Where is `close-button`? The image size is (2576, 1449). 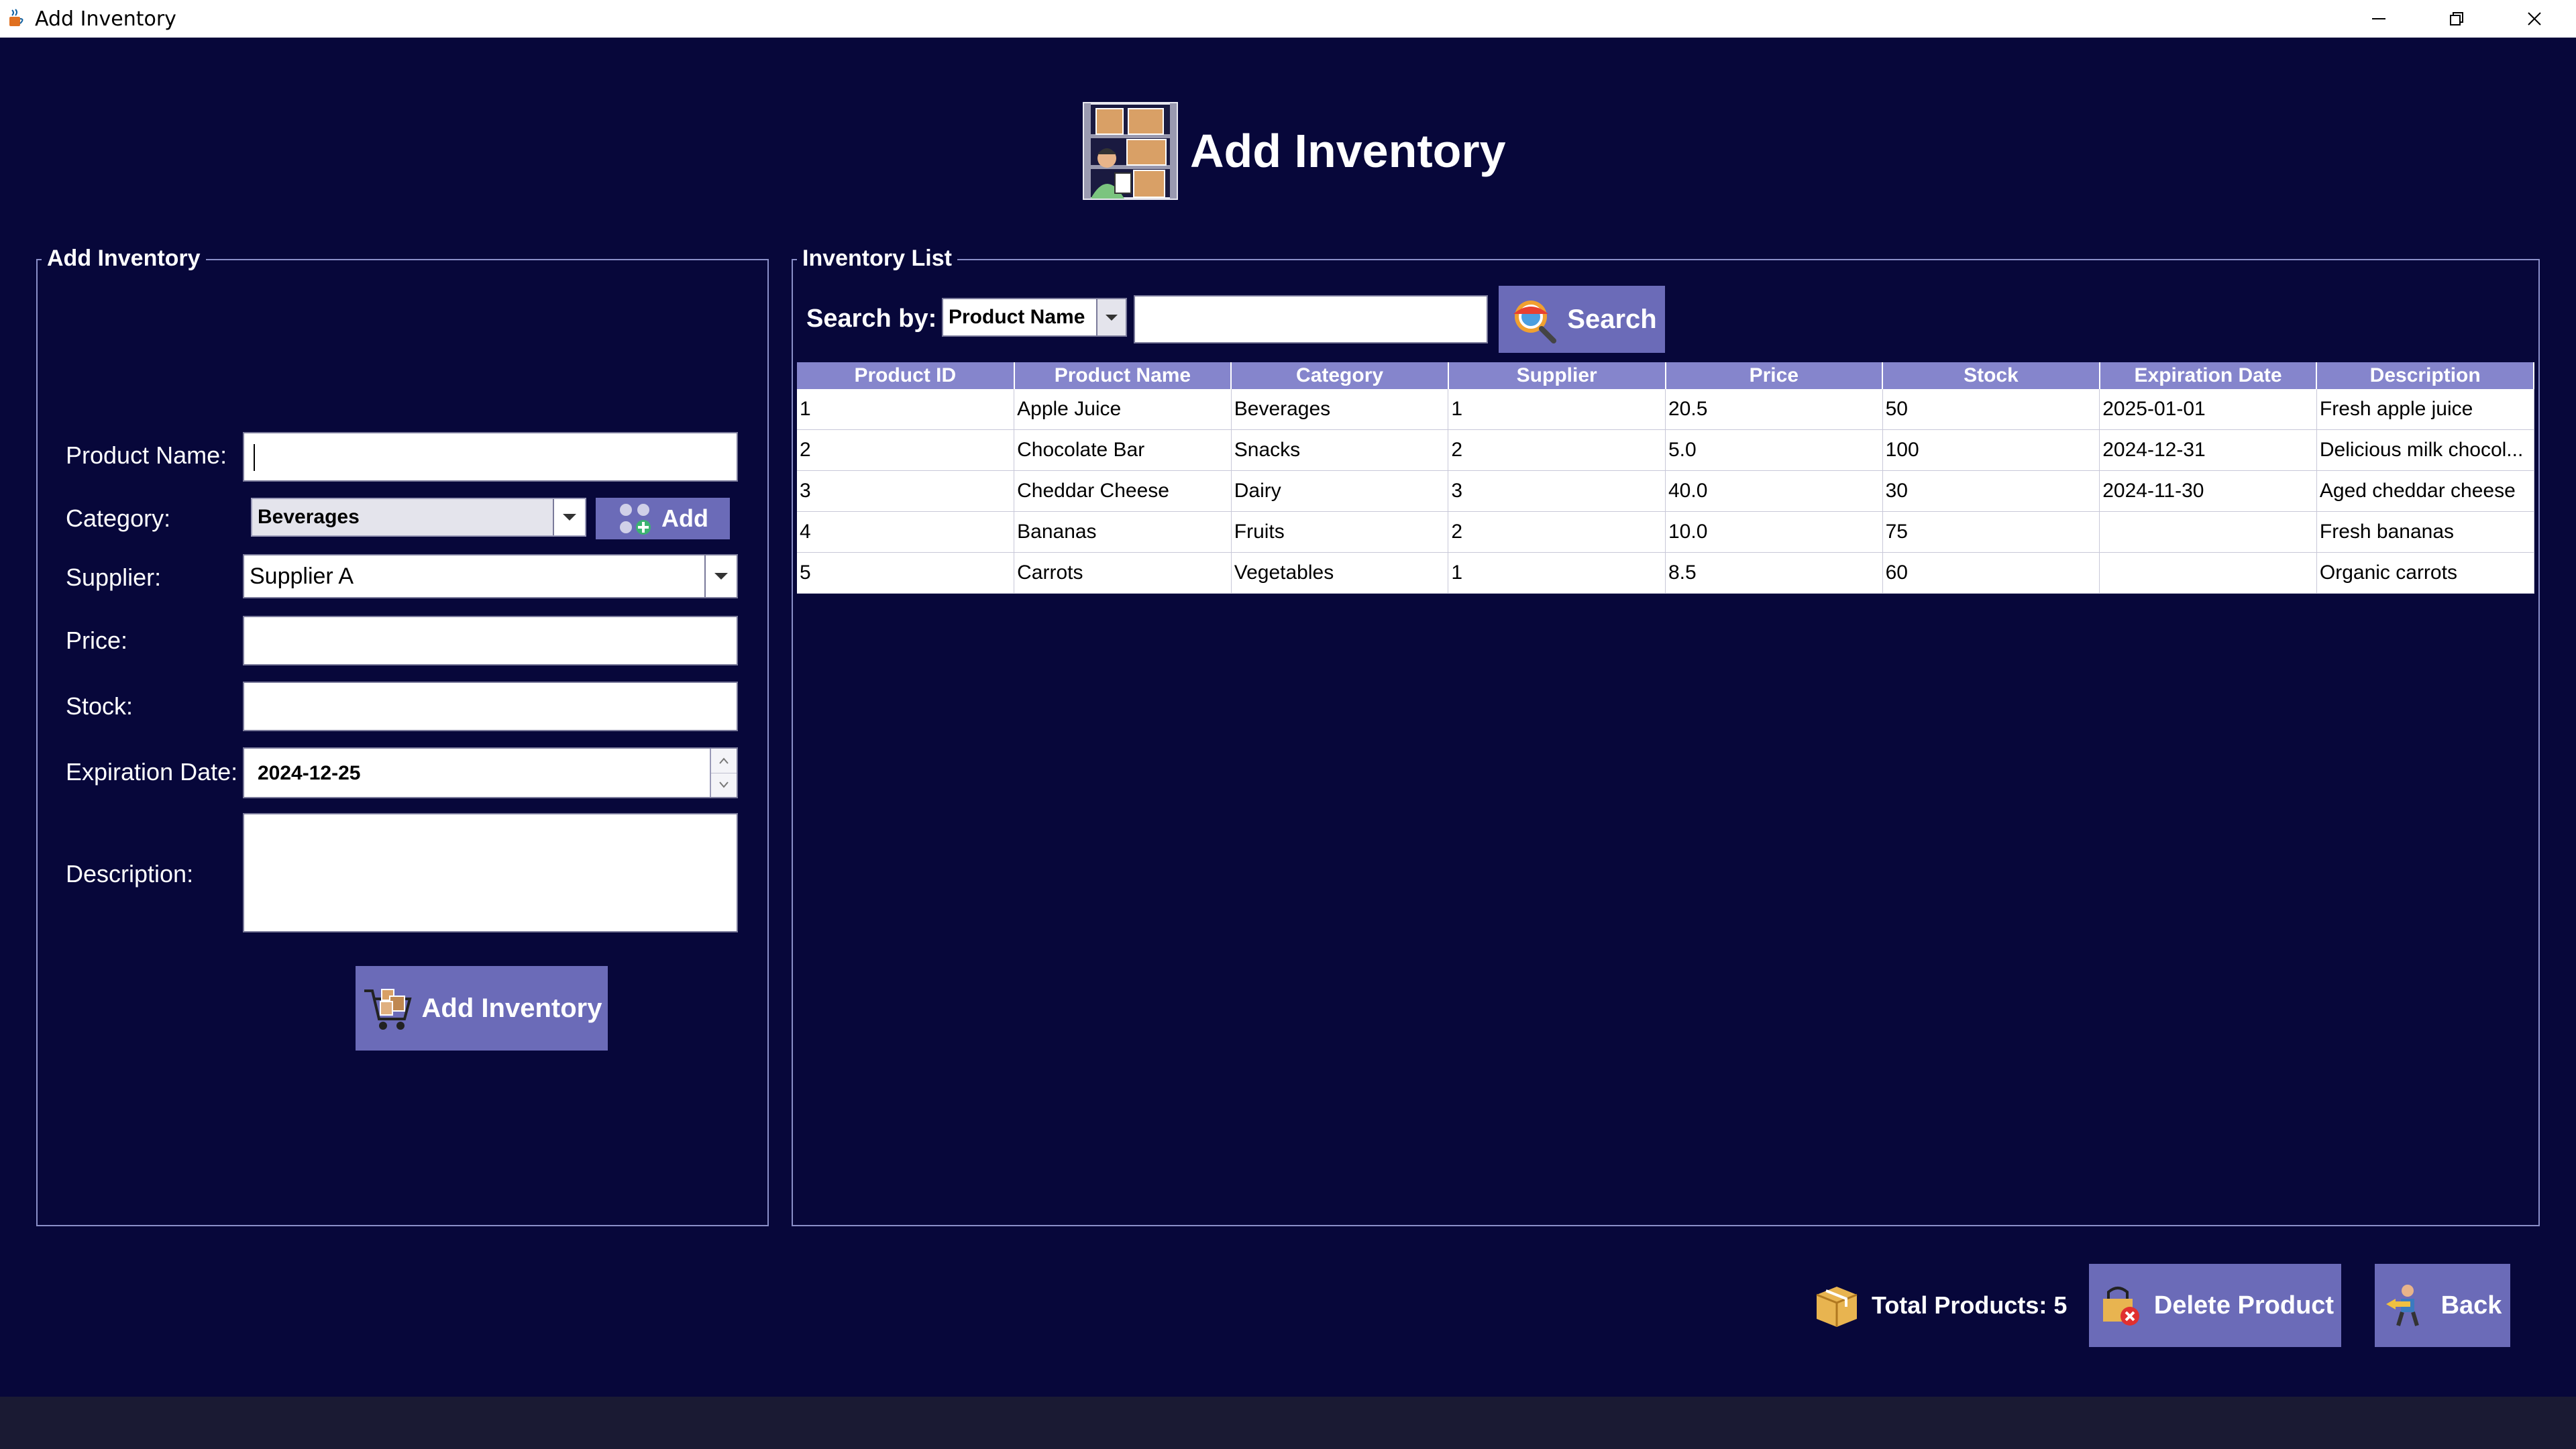 close-button is located at coordinates (2534, 19).